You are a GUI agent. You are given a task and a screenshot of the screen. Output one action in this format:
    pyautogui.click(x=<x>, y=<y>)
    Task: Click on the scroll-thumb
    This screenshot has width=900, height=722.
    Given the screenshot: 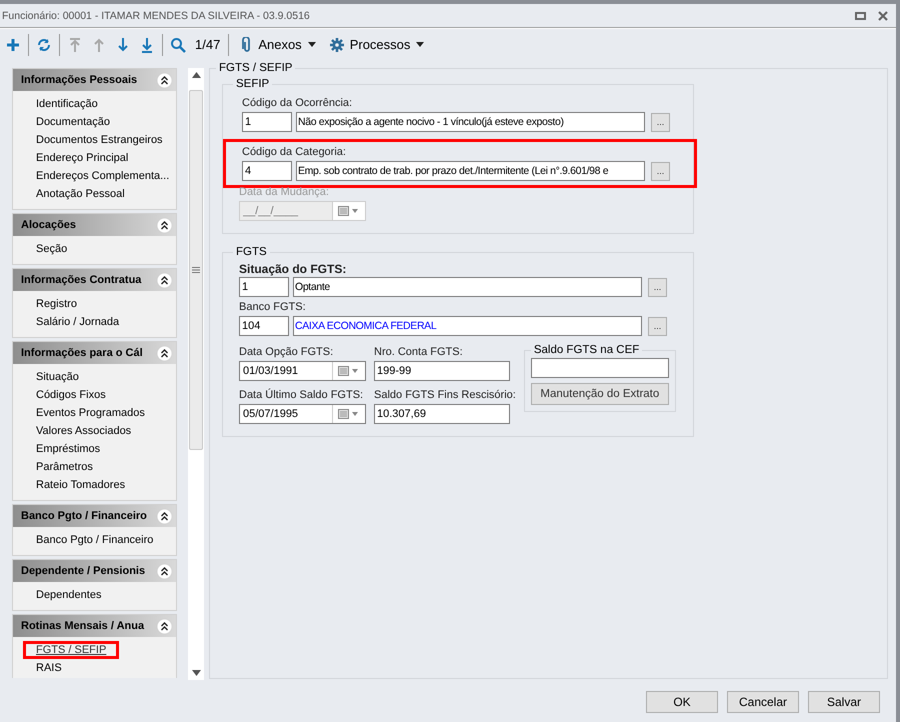 What is the action you would take?
    pyautogui.click(x=196, y=270)
    